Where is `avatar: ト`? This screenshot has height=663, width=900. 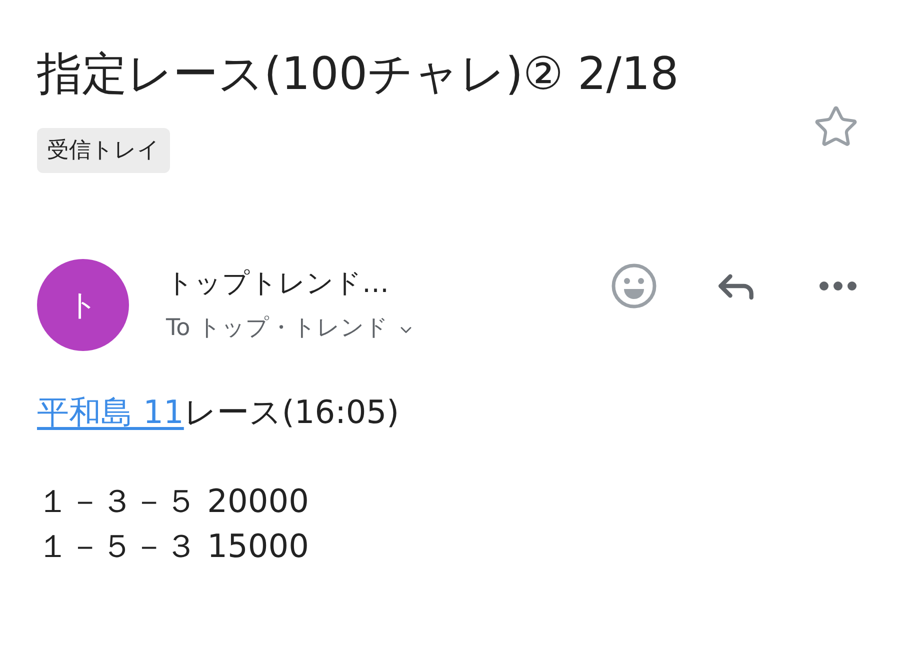
avatar: ト is located at coordinates (83, 305).